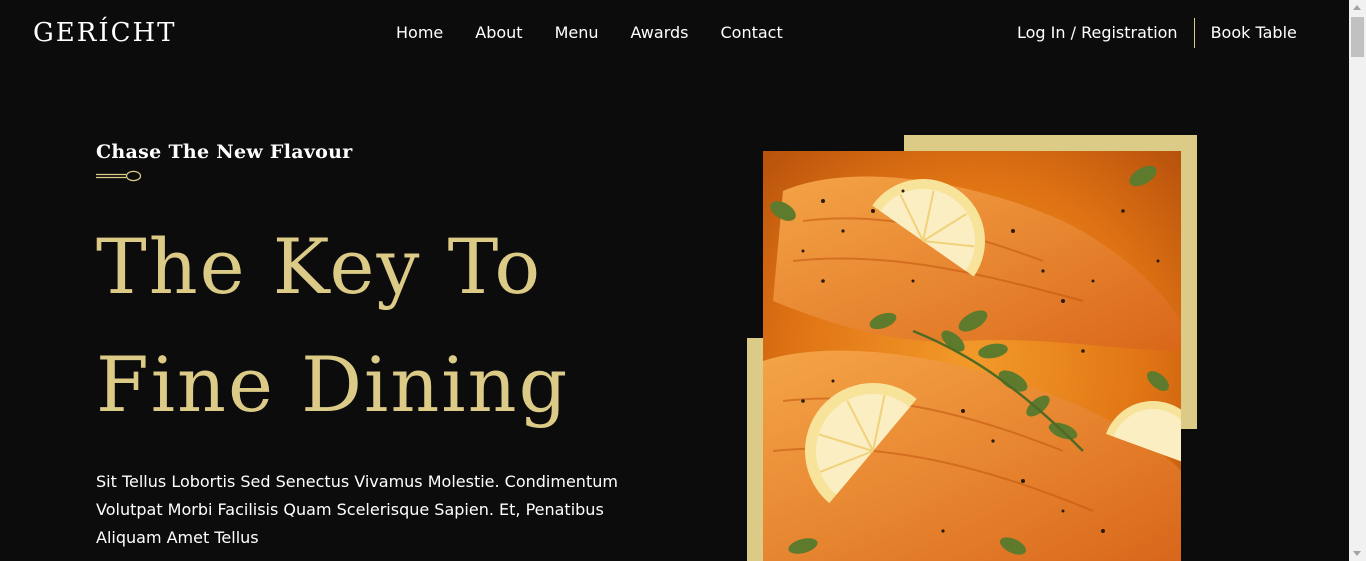 The image size is (1366, 561). What do you see at coordinates (751, 33) in the screenshot?
I see `nav-link-contact: Contact` at bounding box center [751, 33].